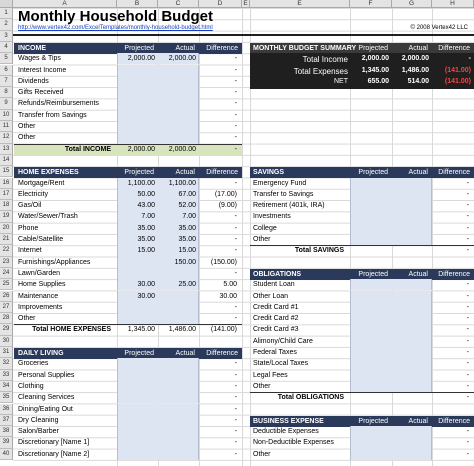 This screenshot has height=466, width=474. I want to click on row-header: 34, so click(6, 386).